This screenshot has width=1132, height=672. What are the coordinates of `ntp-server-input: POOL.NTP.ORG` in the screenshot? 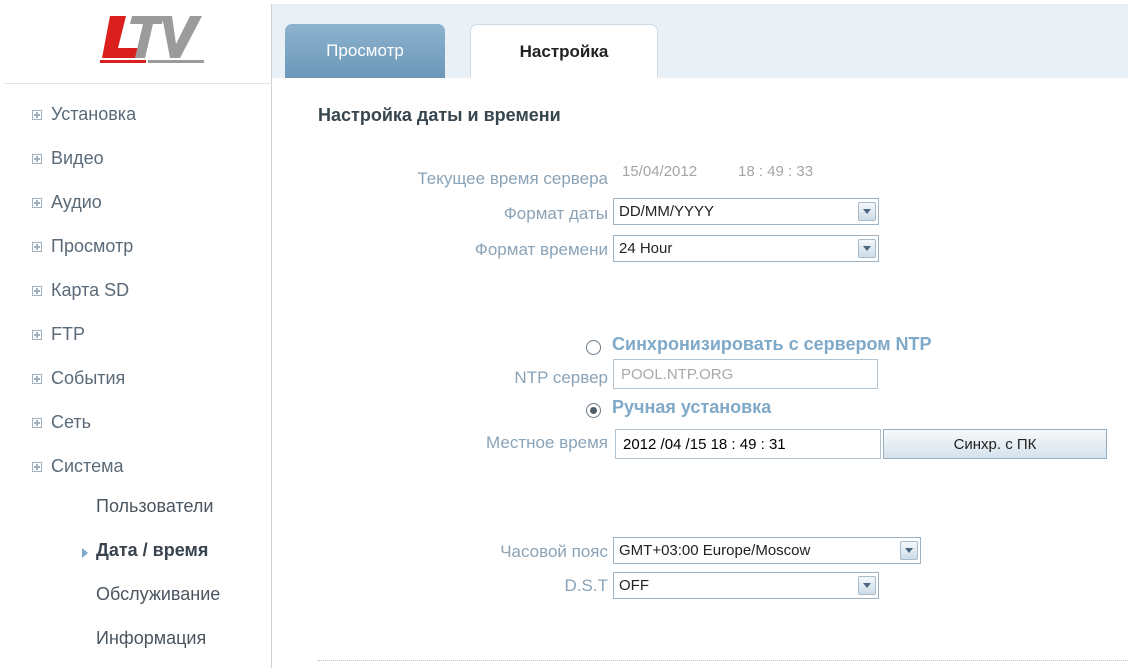 It's located at (745, 374).